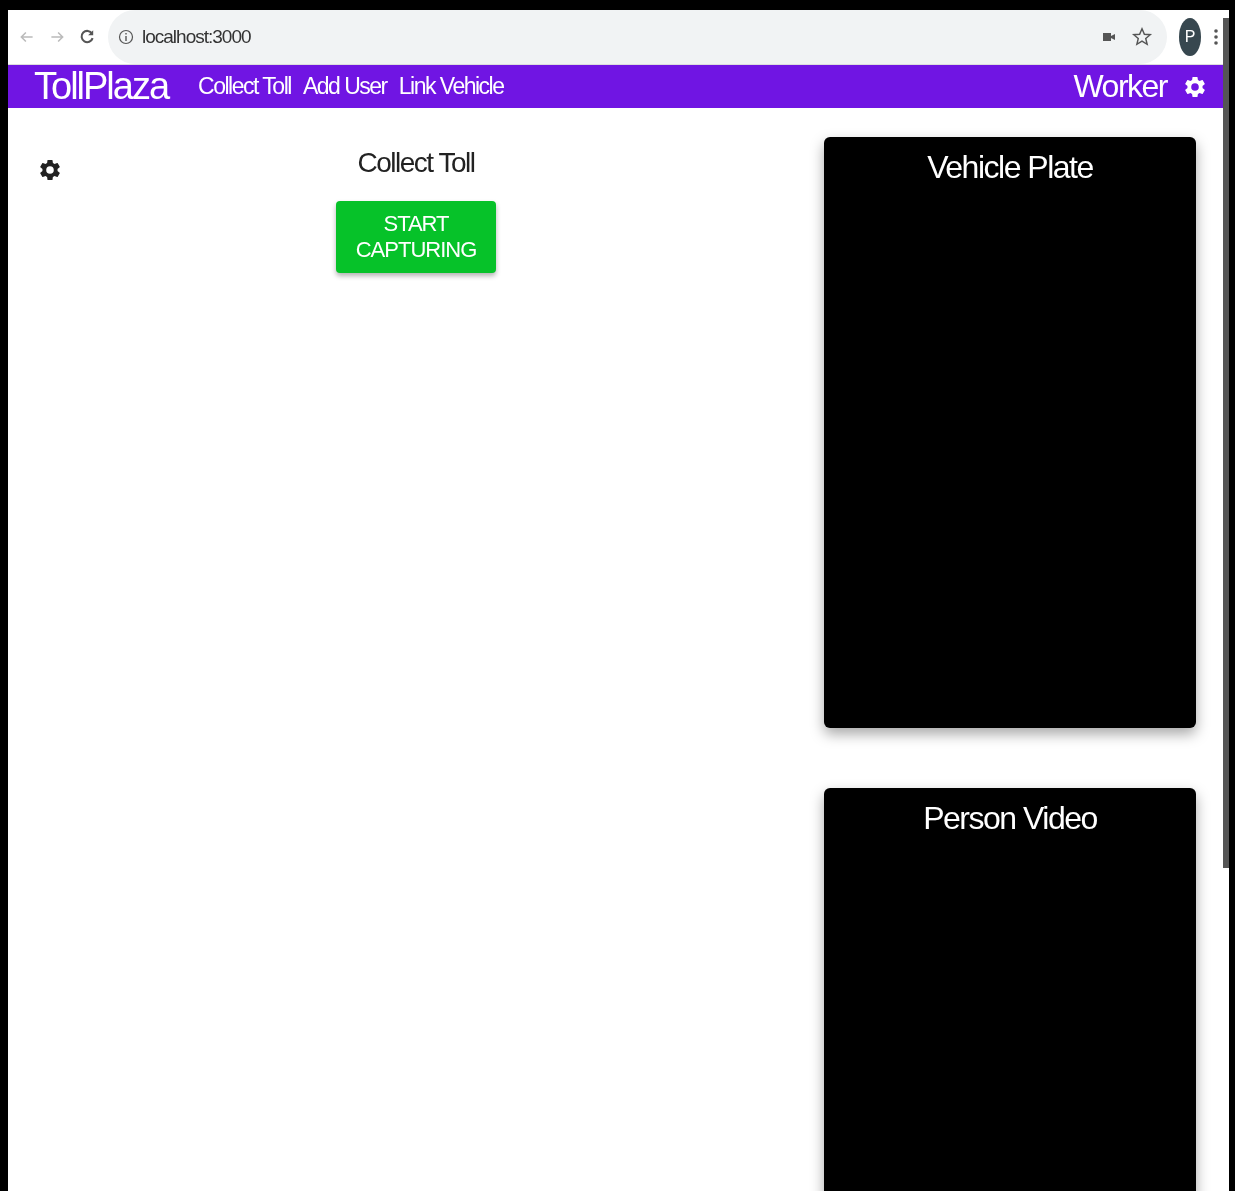  I want to click on page-title: Collect Toll, so click(416, 163).